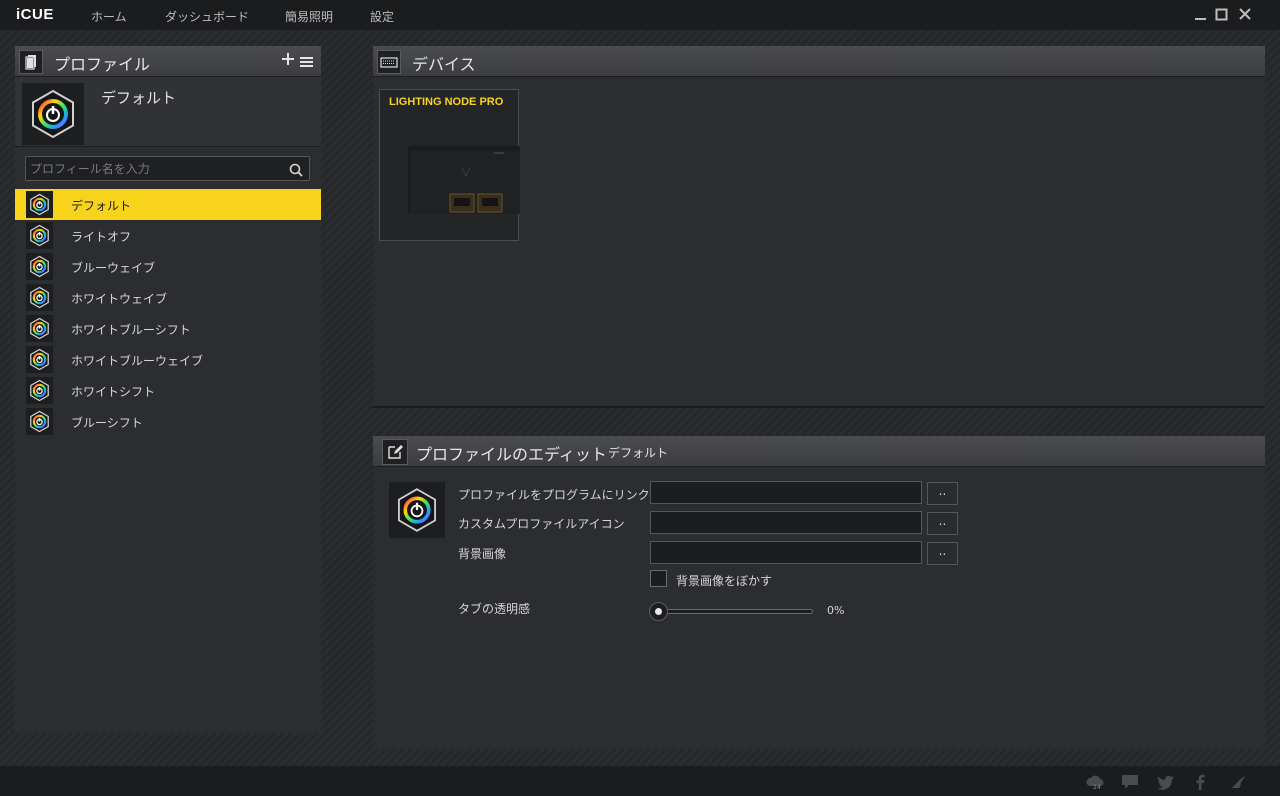 The image size is (1280, 796). What do you see at coordinates (1095, 782) in the screenshot?
I see `cloud-icon: 24` at bounding box center [1095, 782].